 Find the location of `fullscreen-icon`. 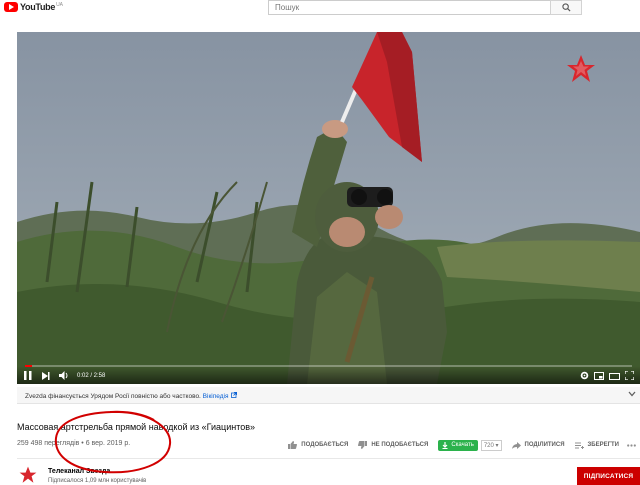

fullscreen-icon is located at coordinates (629, 375).